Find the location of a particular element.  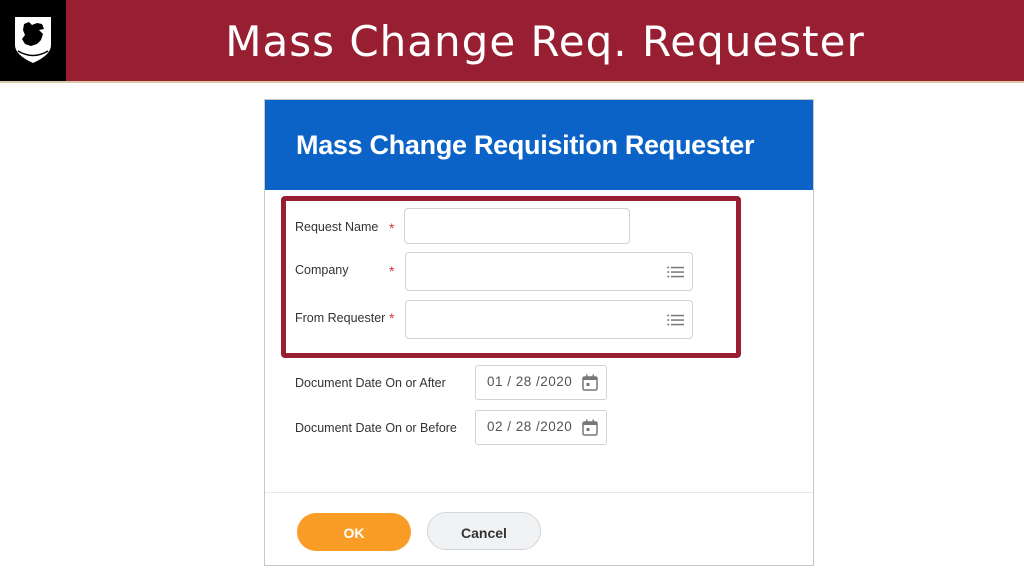

date-before-input: 02 / 28 /2020 is located at coordinates (541, 427).